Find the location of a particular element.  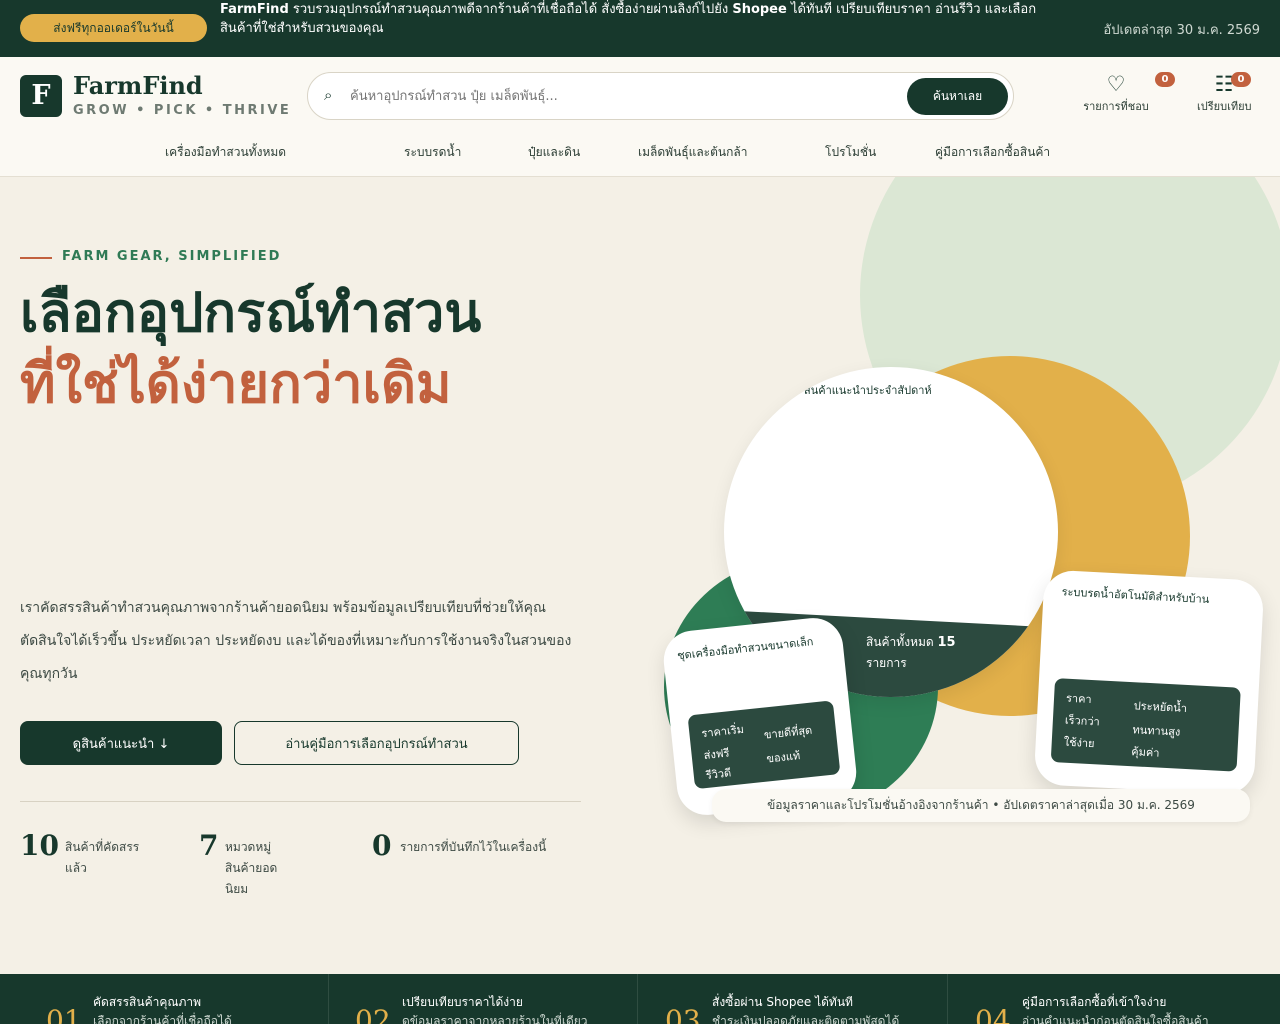

compare-count-badge: 0 is located at coordinates (1241, 79).